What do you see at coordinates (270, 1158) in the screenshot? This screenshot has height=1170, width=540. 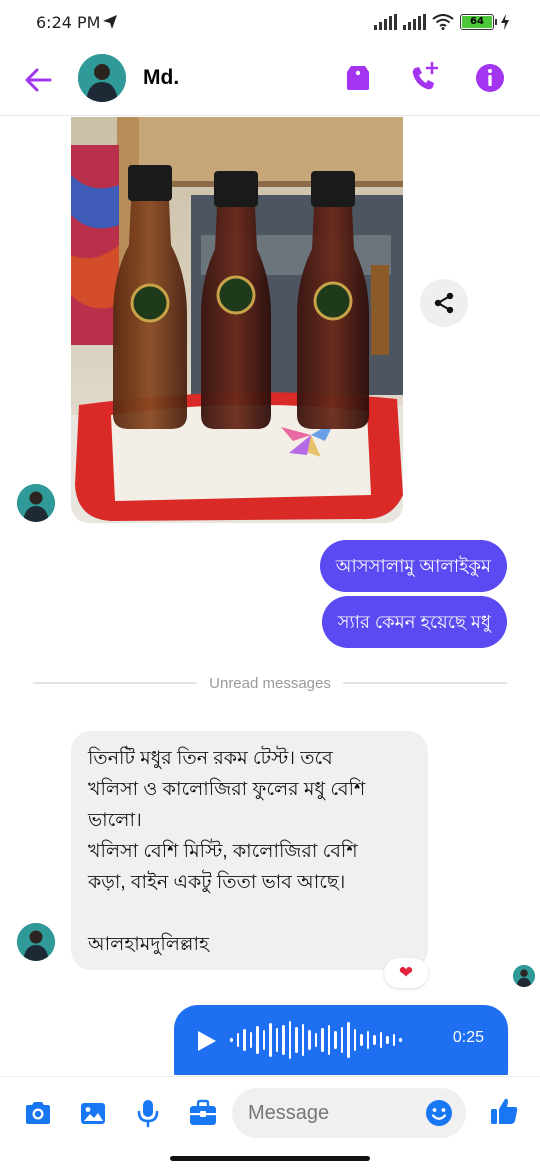 I see `home-indicator` at bounding box center [270, 1158].